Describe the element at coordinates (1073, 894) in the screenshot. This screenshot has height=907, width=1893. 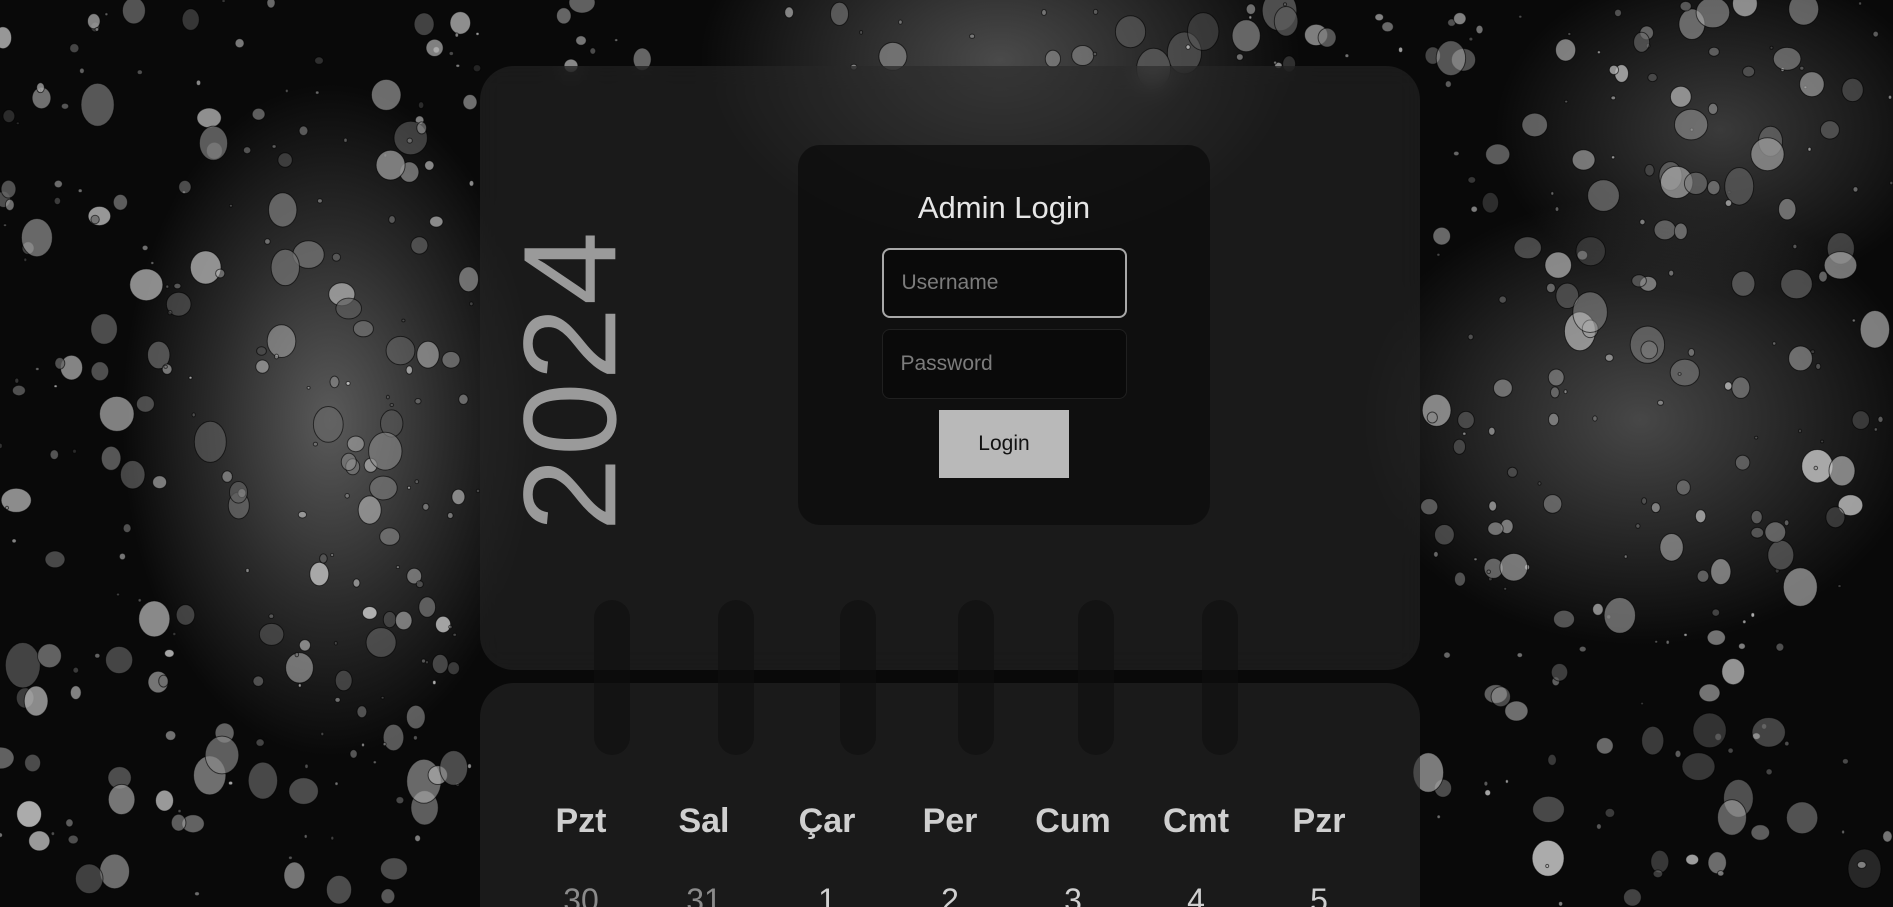
I see `calendar-day: 3` at that location.